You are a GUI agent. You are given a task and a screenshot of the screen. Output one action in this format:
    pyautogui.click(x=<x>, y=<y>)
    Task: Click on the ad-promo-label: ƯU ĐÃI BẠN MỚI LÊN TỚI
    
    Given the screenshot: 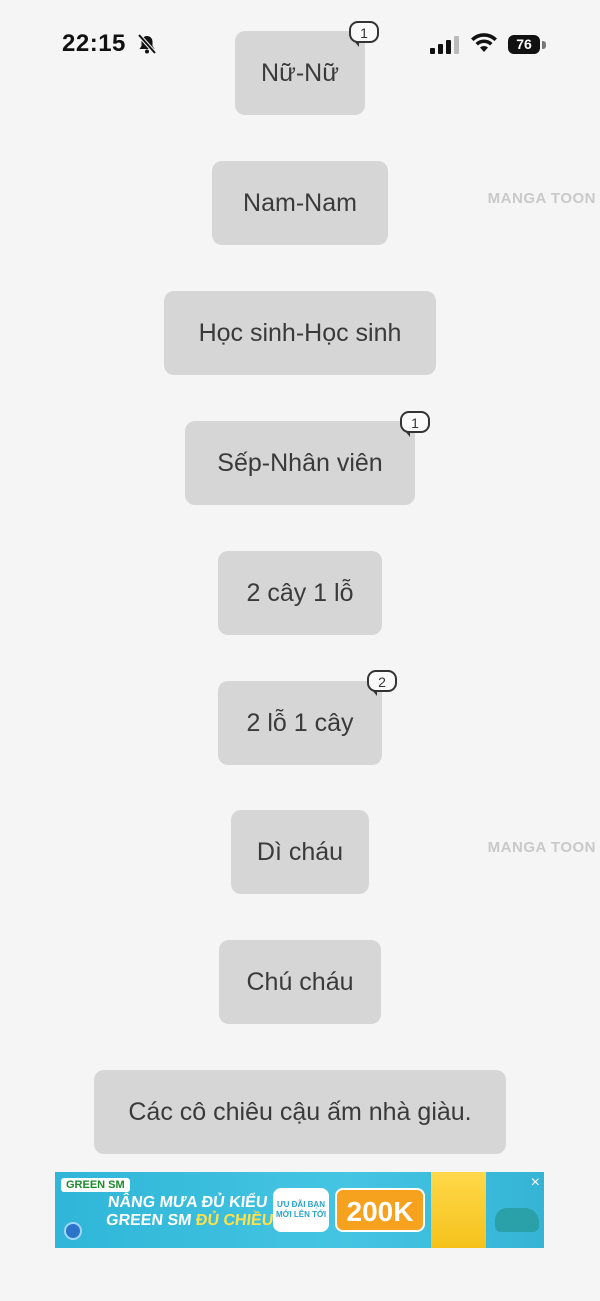 What is the action you would take?
    pyautogui.click(x=301, y=1210)
    